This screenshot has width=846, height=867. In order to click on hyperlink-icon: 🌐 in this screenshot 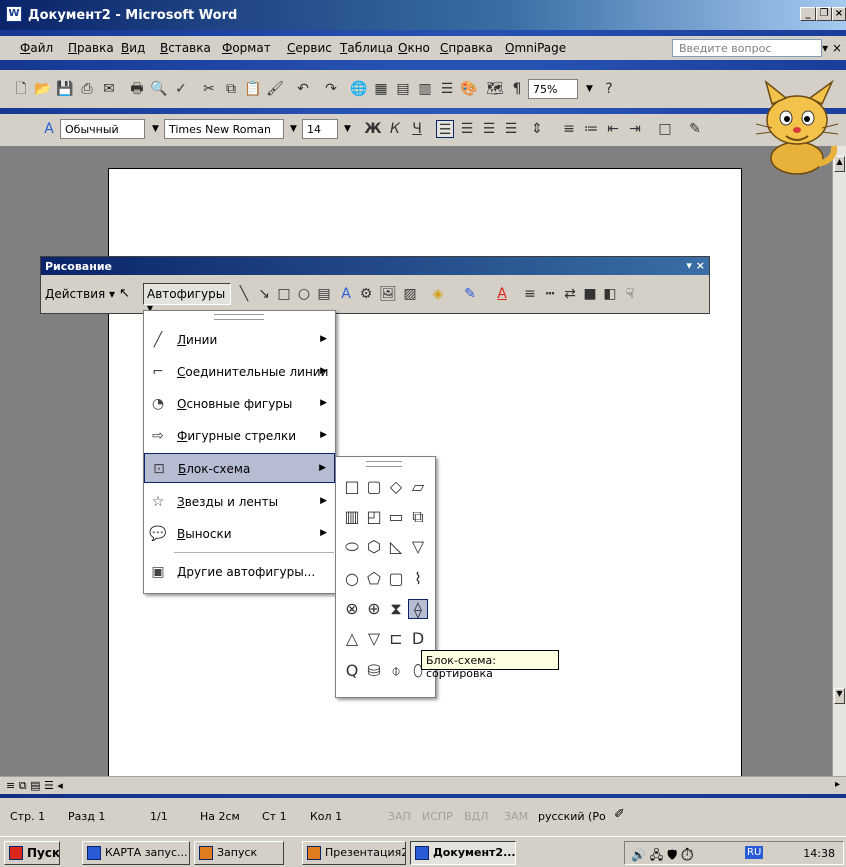, I will do `click(359, 89)`.